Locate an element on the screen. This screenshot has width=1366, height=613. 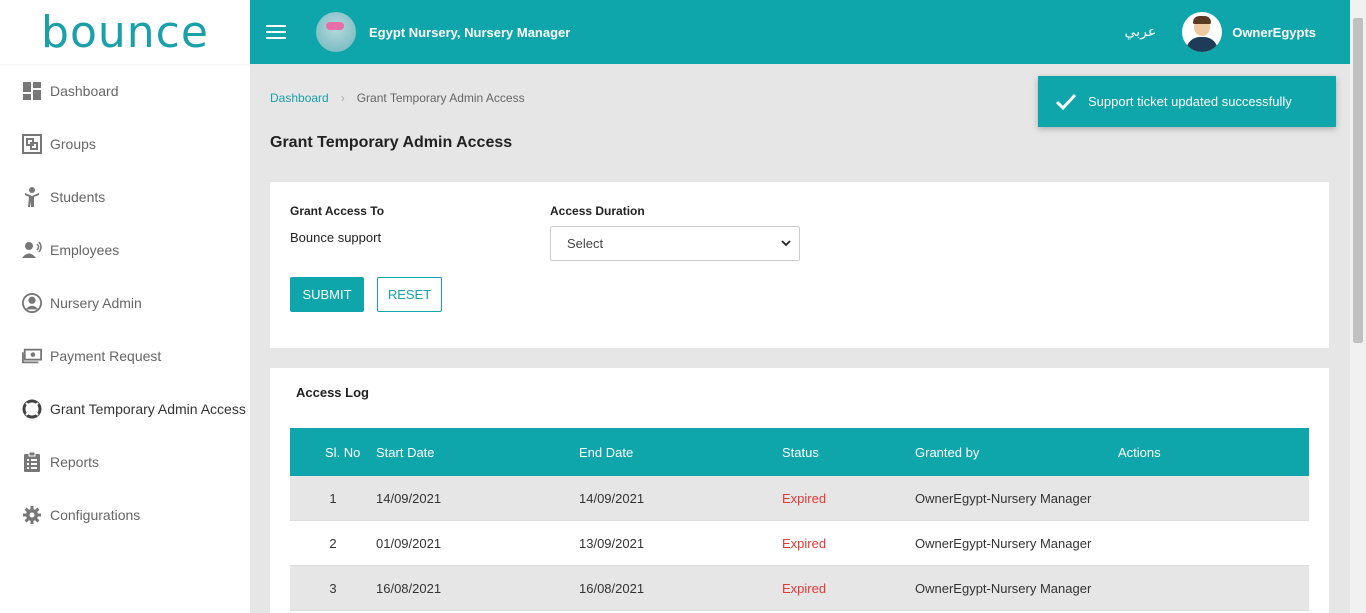
user-circle-icon is located at coordinates (32, 302).